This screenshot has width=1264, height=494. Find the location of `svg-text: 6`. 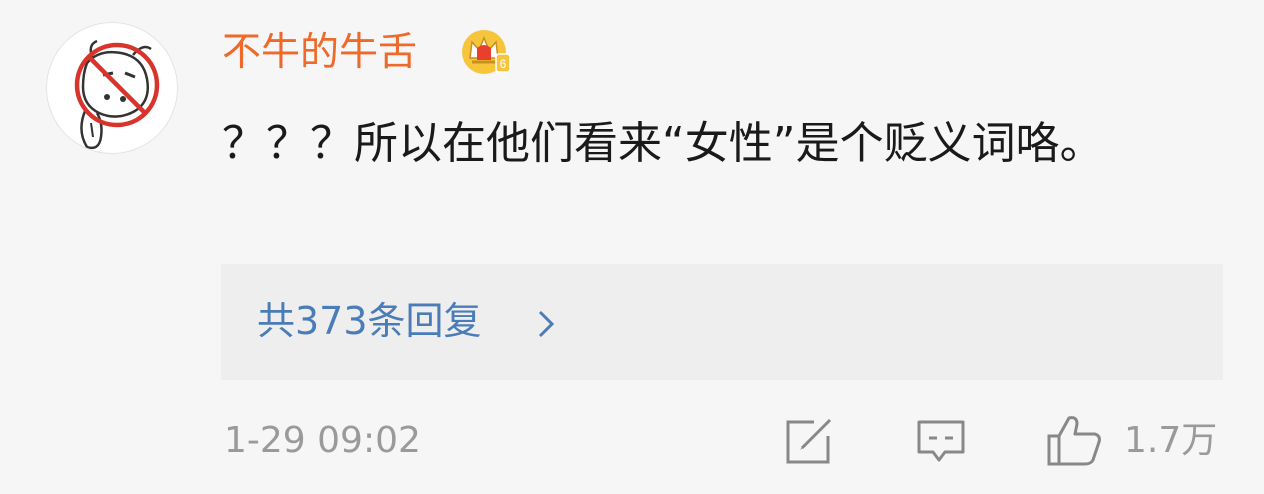

svg-text: 6 is located at coordinates (503, 64).